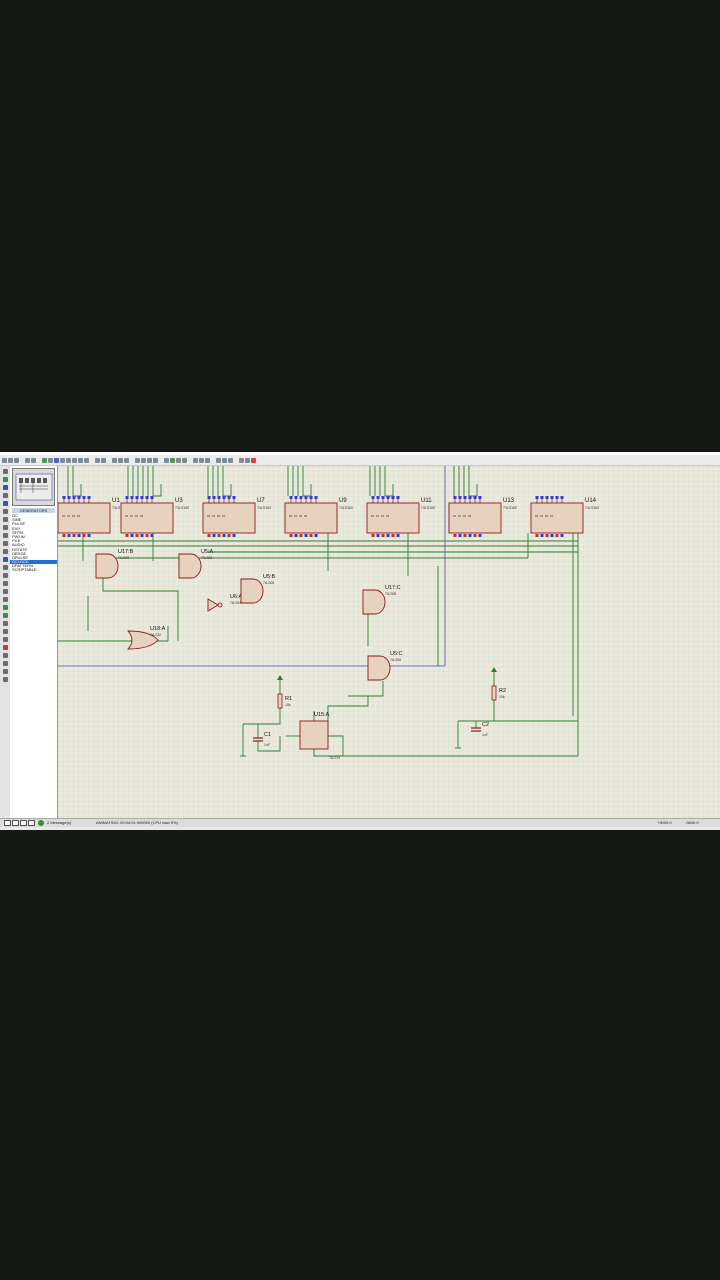 The width and height of the screenshot is (720, 1280). What do you see at coordinates (10, 460) in the screenshot?
I see `open-file-icon` at bounding box center [10, 460].